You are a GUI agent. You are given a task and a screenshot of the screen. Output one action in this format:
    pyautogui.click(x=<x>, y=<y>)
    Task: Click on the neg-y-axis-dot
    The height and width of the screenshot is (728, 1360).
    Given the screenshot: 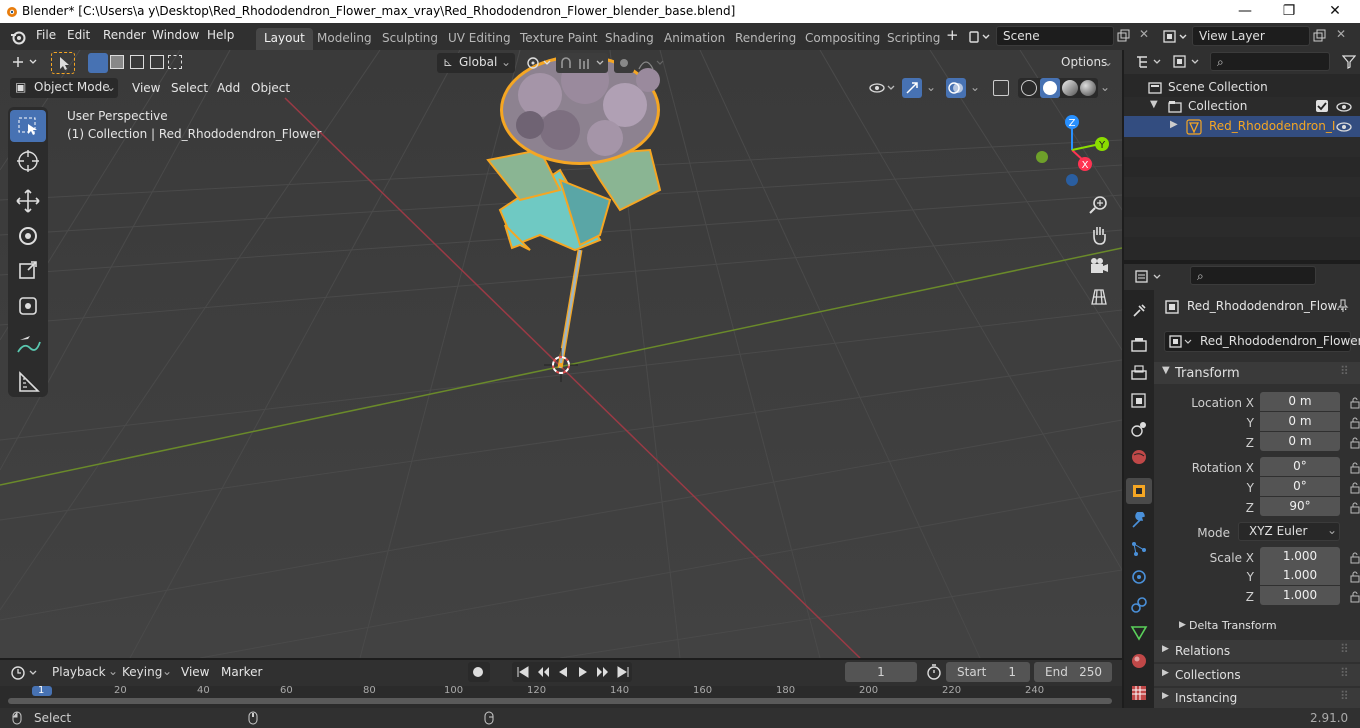 What is the action you would take?
    pyautogui.click(x=1042, y=157)
    